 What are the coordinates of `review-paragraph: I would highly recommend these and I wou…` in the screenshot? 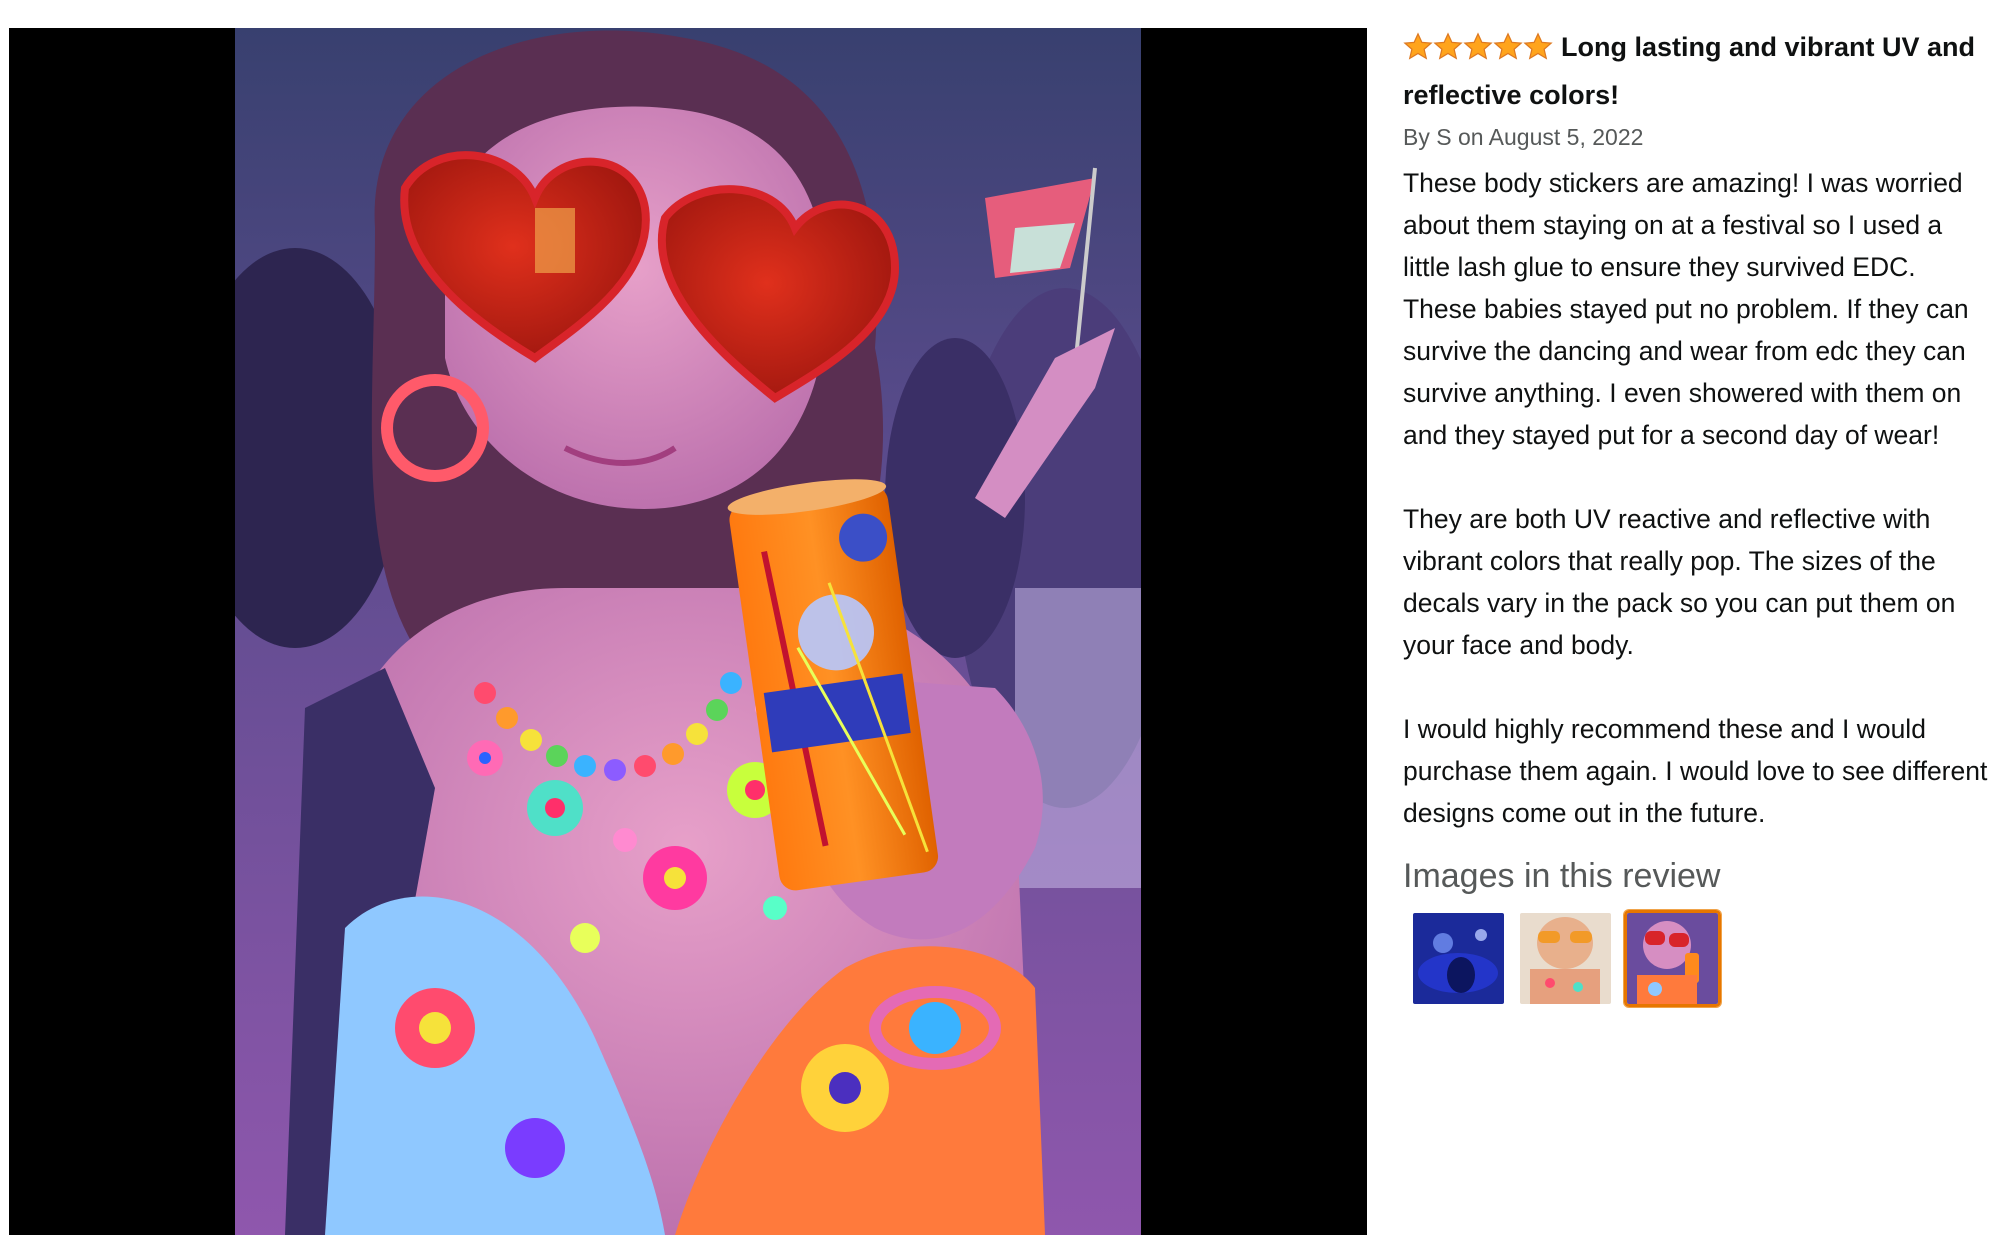 It's located at (1695, 771).